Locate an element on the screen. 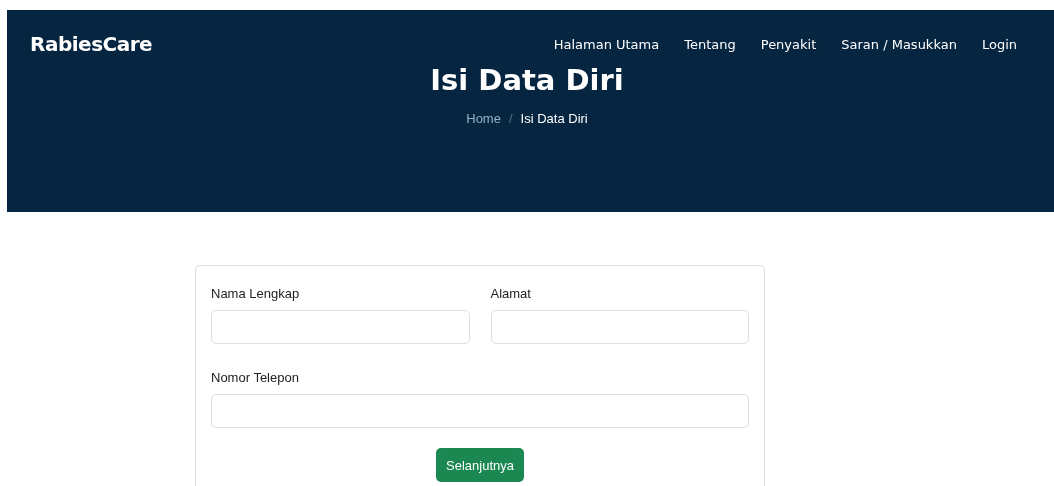  breadcrumb-link: Home is located at coordinates (483, 118).